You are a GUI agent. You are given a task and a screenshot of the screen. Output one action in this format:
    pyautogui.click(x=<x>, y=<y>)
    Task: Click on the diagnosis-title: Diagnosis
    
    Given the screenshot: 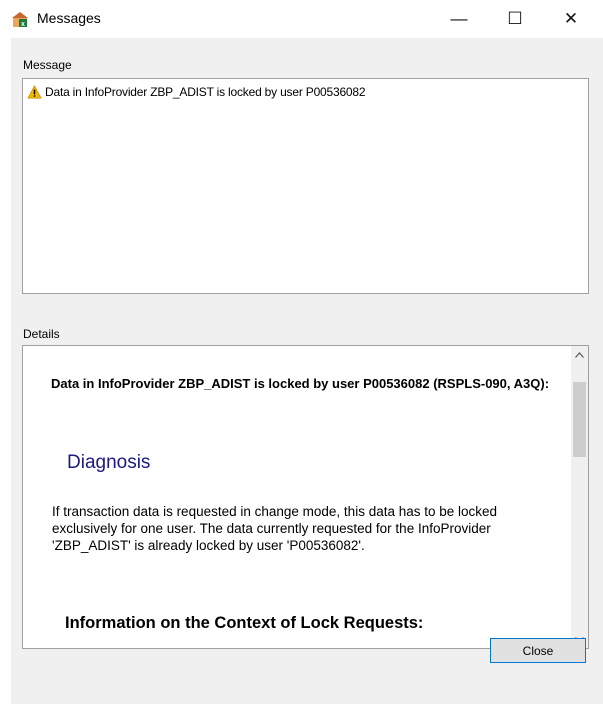 What is the action you would take?
    pyautogui.click(x=109, y=462)
    